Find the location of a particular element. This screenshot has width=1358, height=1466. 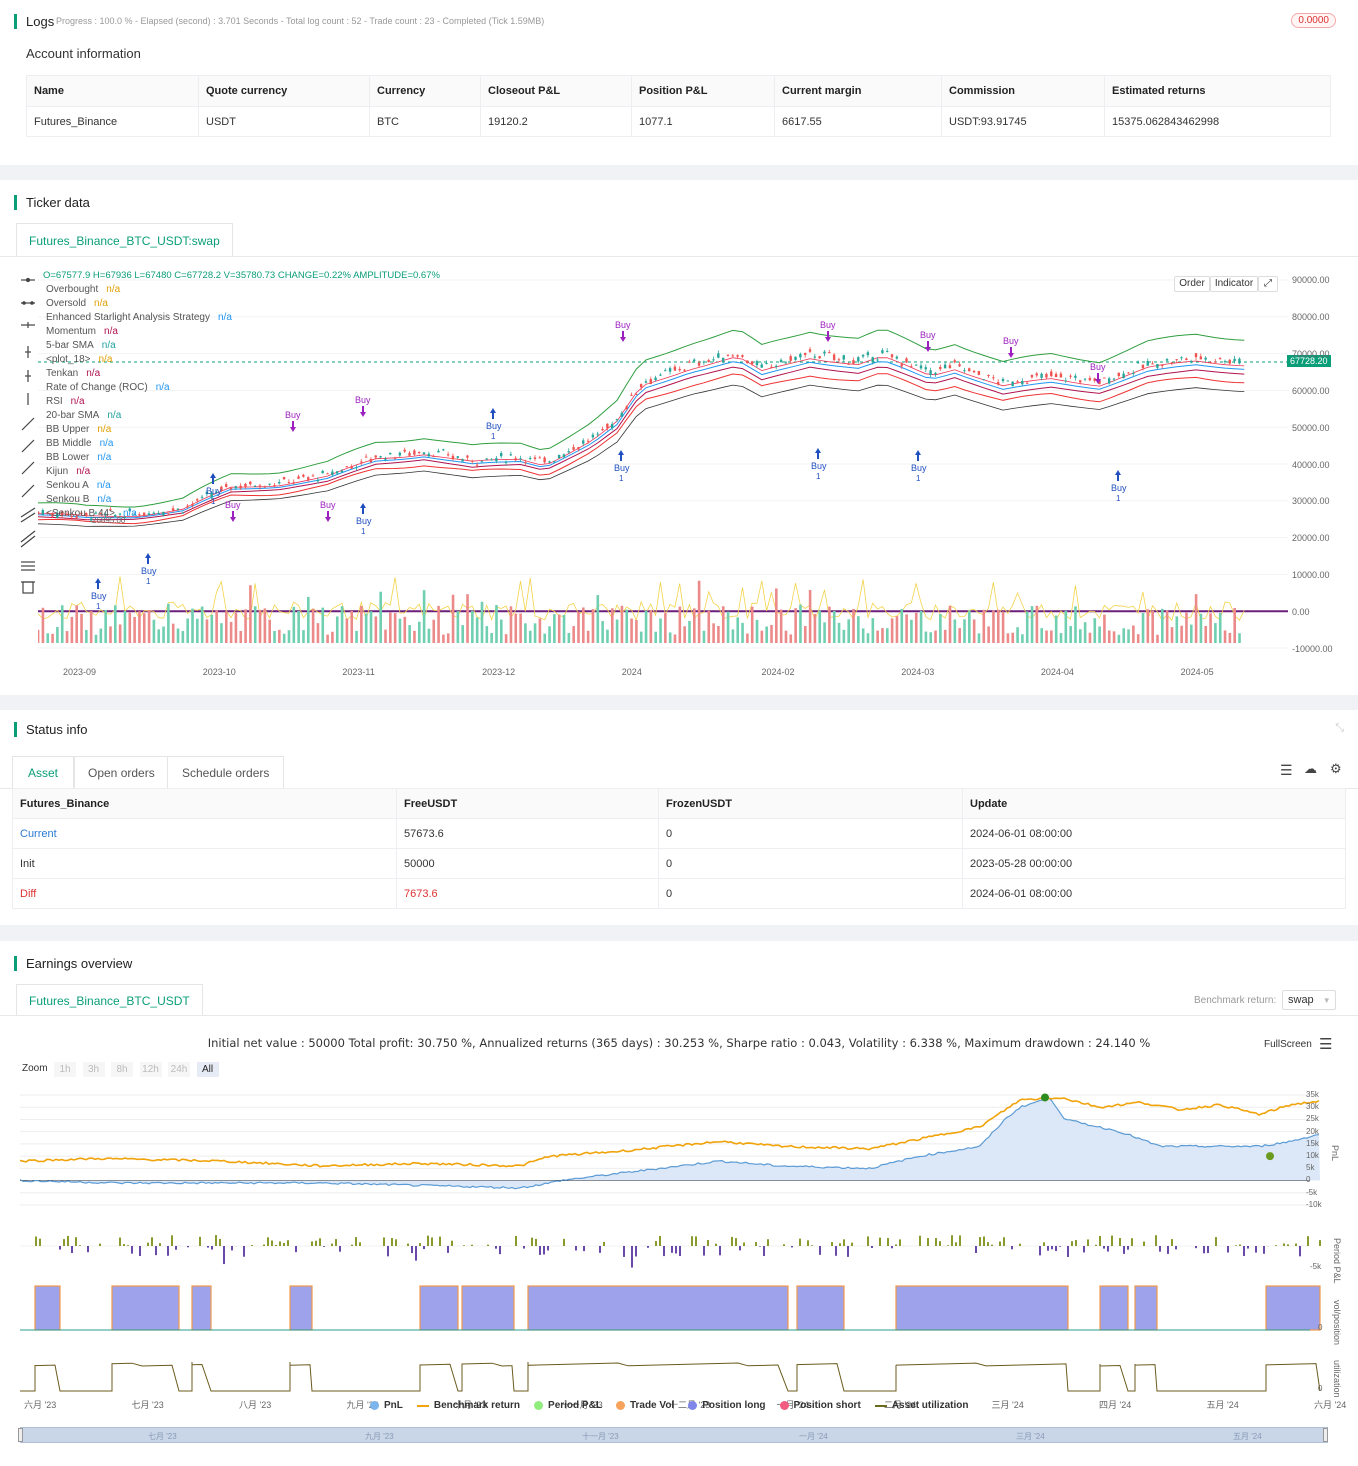

earnings-time-tick: 三月 '24 is located at coordinates (1007, 1405).